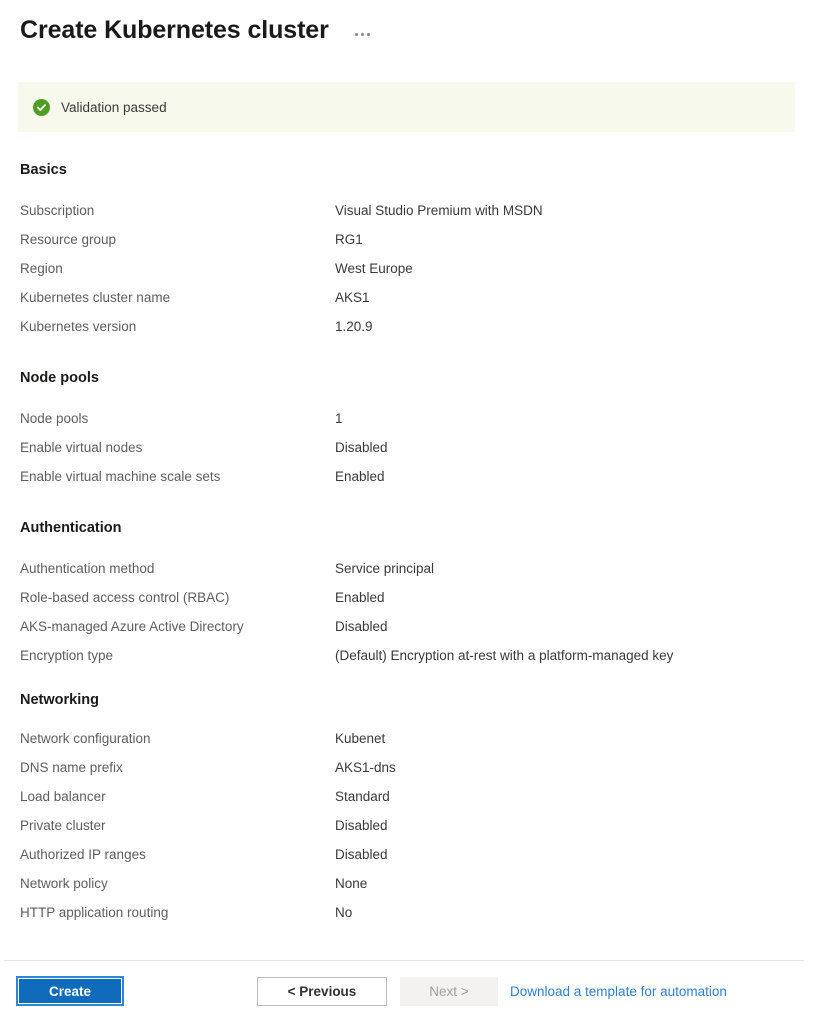 This screenshot has width=814, height=1021. I want to click on validation-message: Validation passed, so click(114, 107).